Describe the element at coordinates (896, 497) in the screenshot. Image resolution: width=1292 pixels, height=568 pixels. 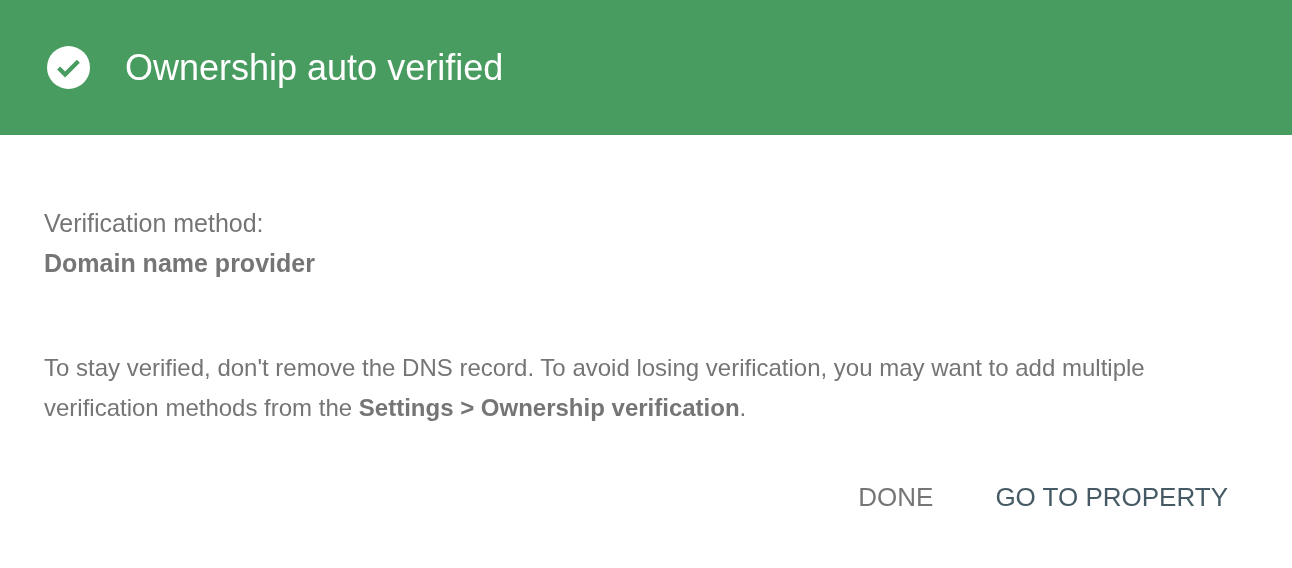
I see `dialog-button: DONE` at that location.